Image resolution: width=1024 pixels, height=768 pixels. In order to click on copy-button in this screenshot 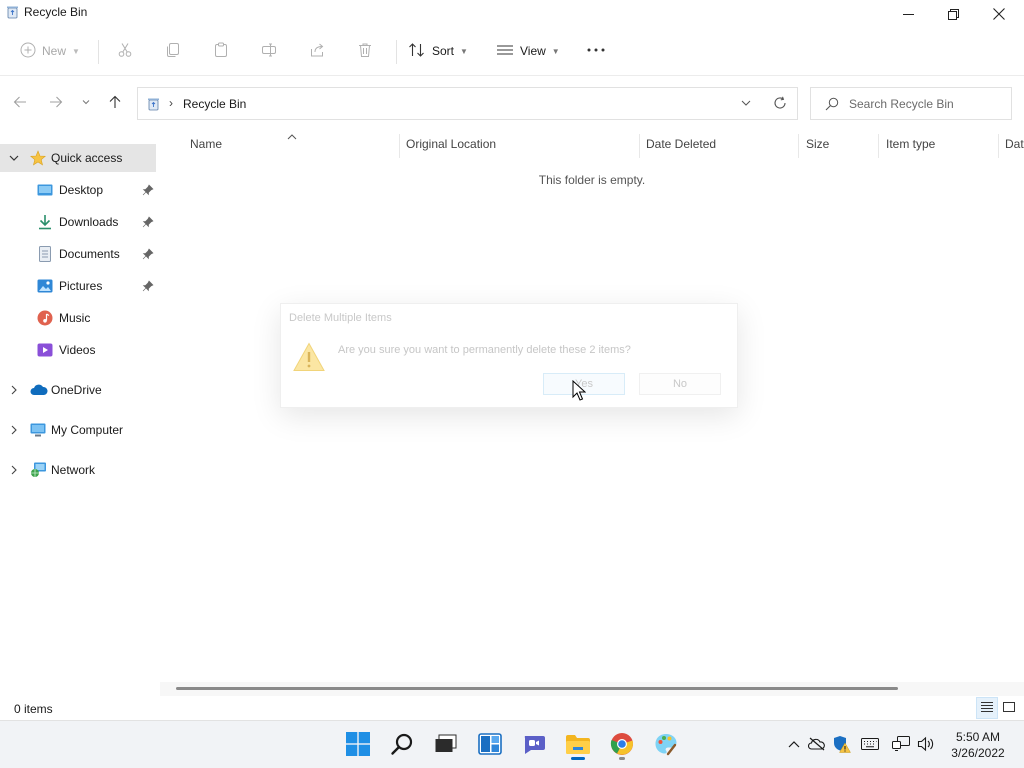, I will do `click(173, 51)`.